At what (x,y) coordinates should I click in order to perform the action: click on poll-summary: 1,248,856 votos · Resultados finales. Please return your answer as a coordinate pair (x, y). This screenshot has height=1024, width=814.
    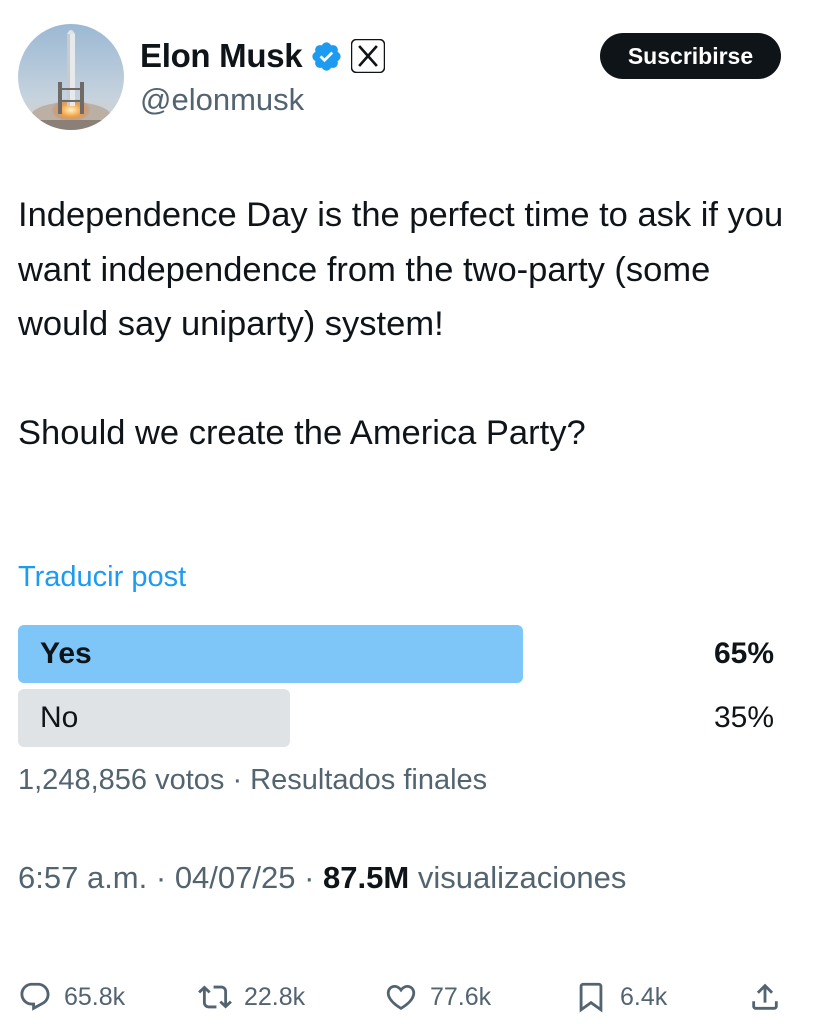
    Looking at the image, I should click on (252, 780).